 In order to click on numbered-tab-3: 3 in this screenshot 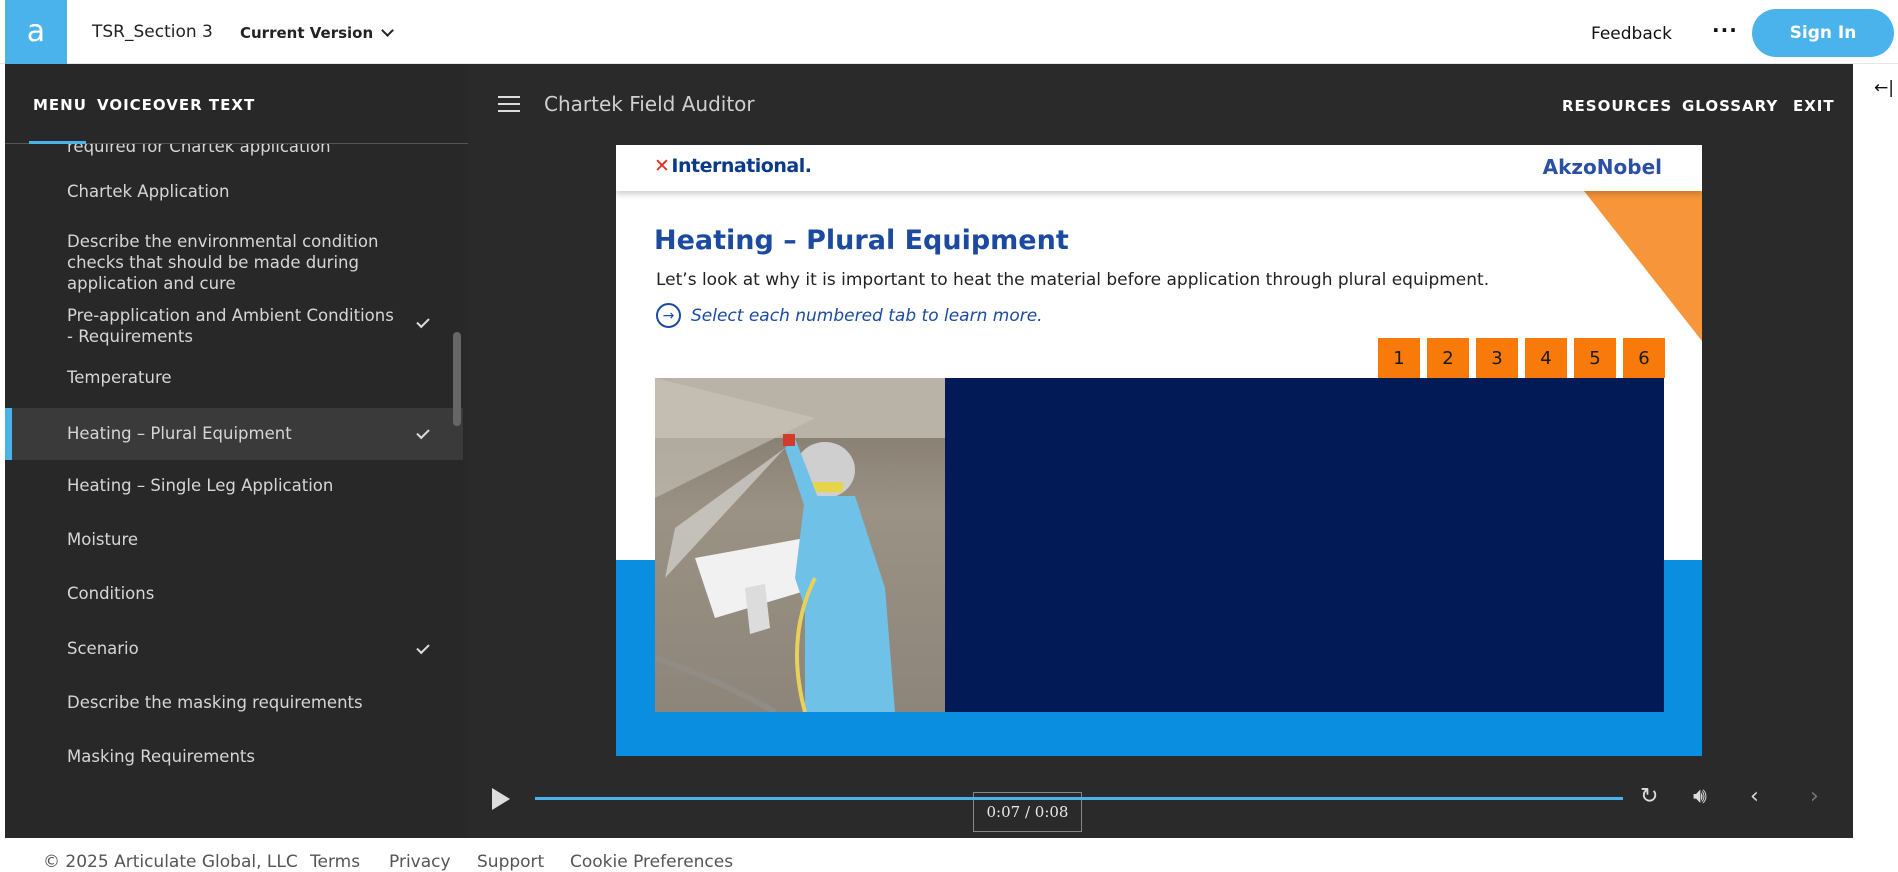, I will do `click(1497, 358)`.